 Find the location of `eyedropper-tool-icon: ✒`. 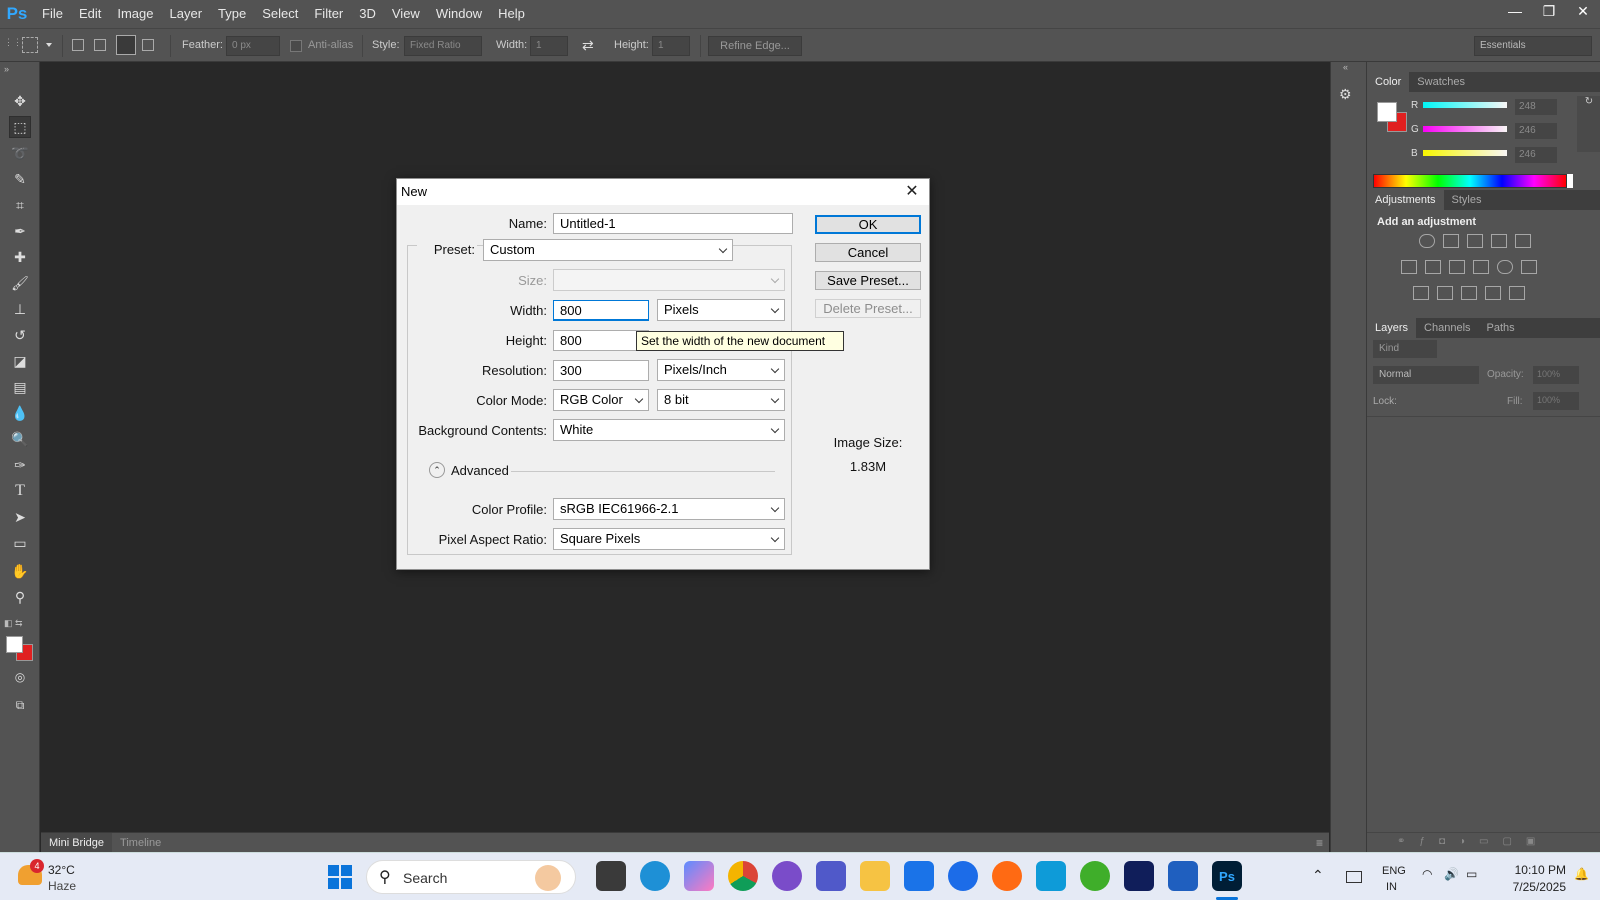

eyedropper-tool-icon: ✒ is located at coordinates (20, 231).